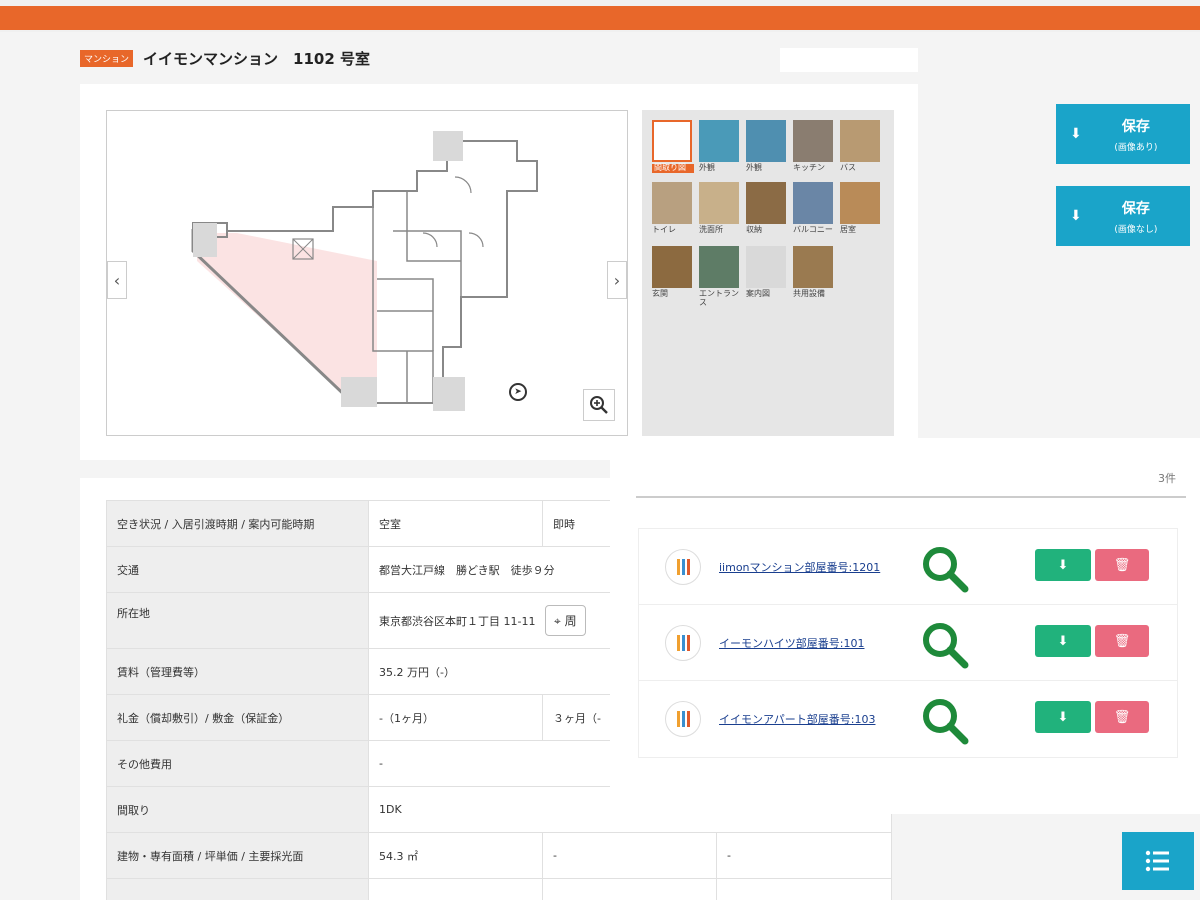 The height and width of the screenshot is (900, 1200). I want to click on property-link: イーモンハイツ部屋番号:101, so click(791, 643).